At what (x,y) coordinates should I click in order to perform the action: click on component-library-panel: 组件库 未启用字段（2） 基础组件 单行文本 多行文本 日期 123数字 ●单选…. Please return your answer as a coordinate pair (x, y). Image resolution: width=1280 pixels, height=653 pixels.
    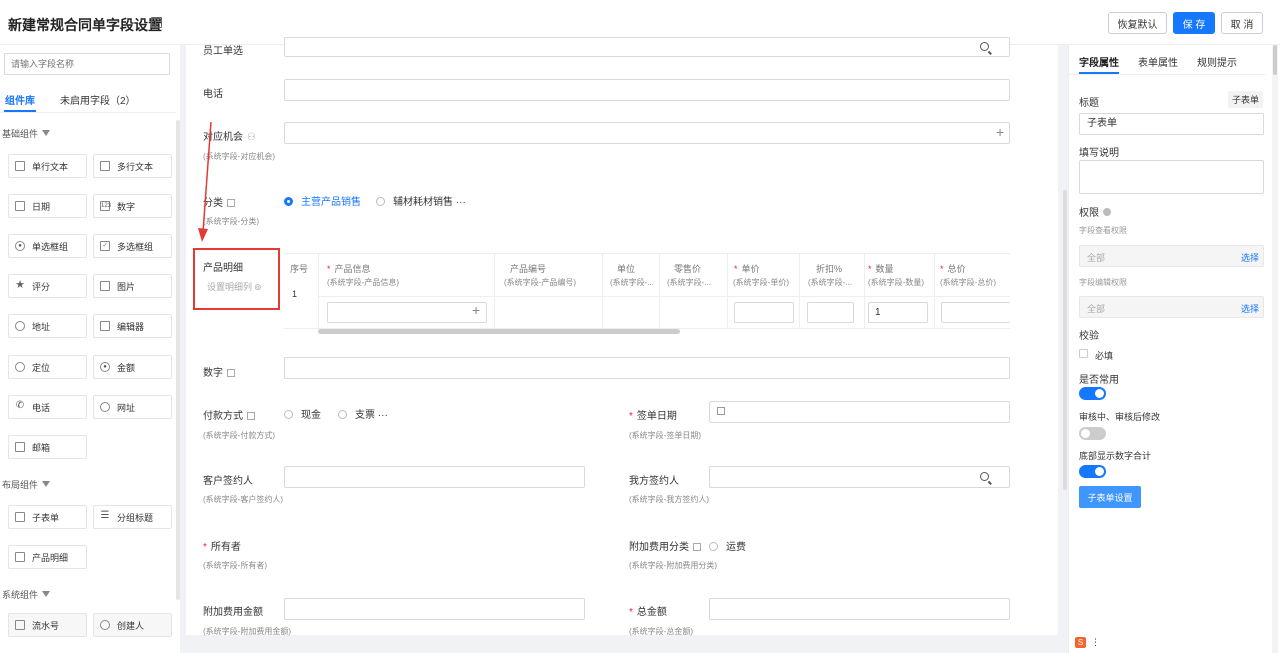
    Looking at the image, I should click on (90, 349).